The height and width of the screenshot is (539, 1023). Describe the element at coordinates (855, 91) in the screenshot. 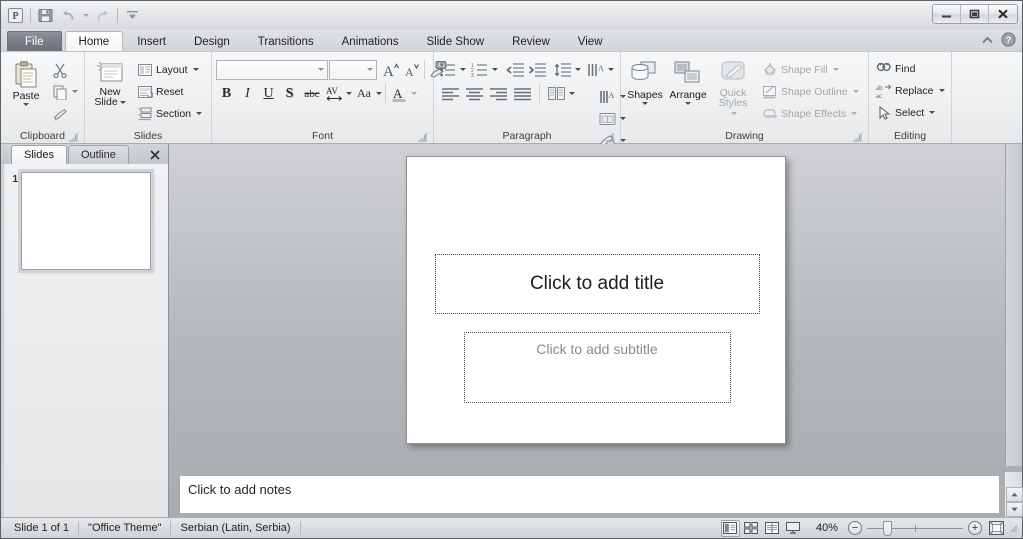

I see `shape-outline-dropdown-icon` at that location.